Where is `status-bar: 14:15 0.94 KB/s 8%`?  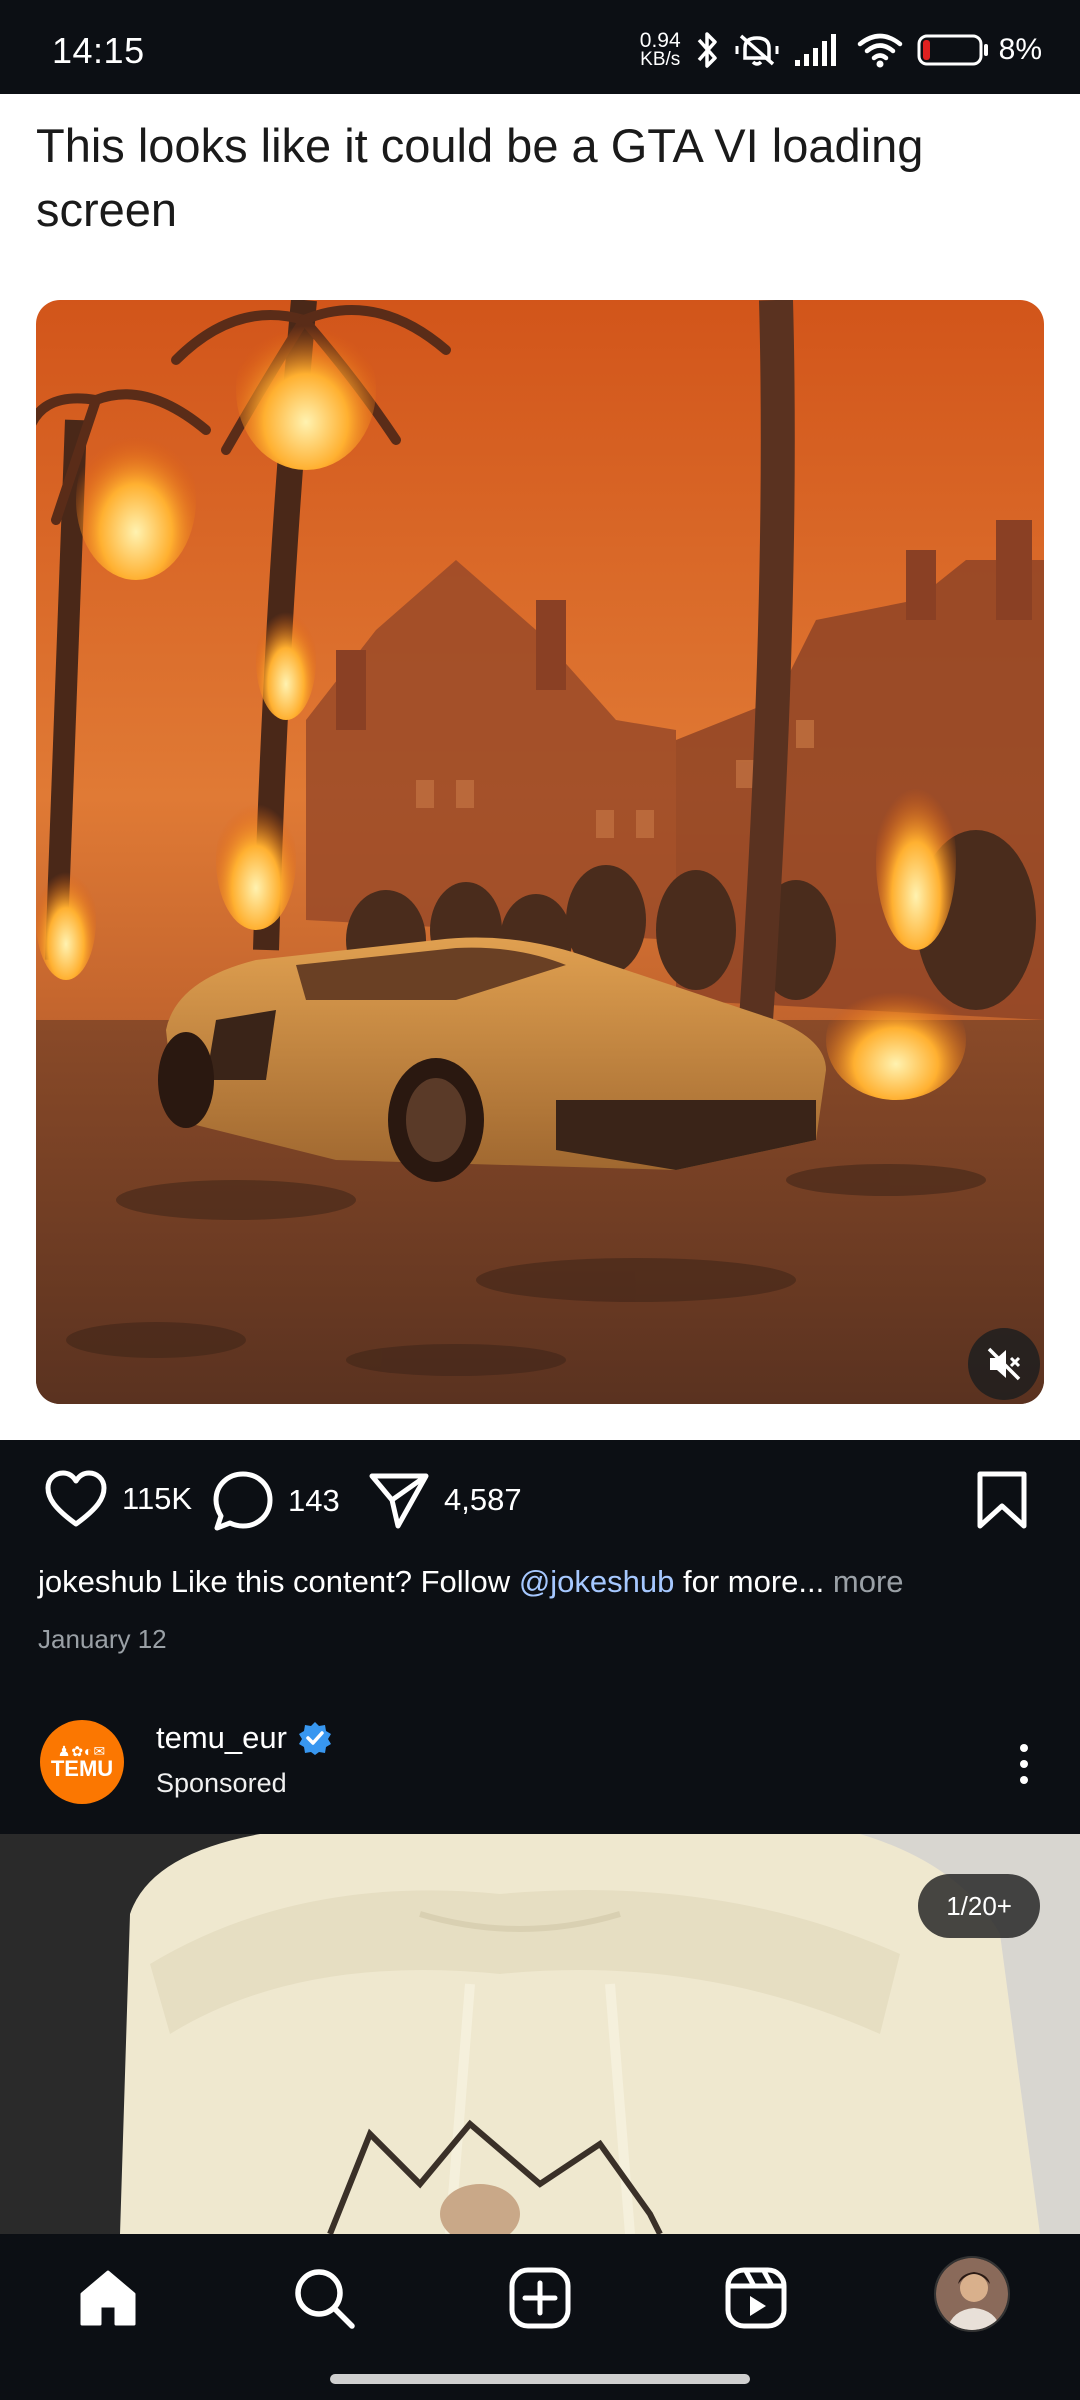
status-bar: 14:15 0.94 KB/s 8% is located at coordinates (540, 47).